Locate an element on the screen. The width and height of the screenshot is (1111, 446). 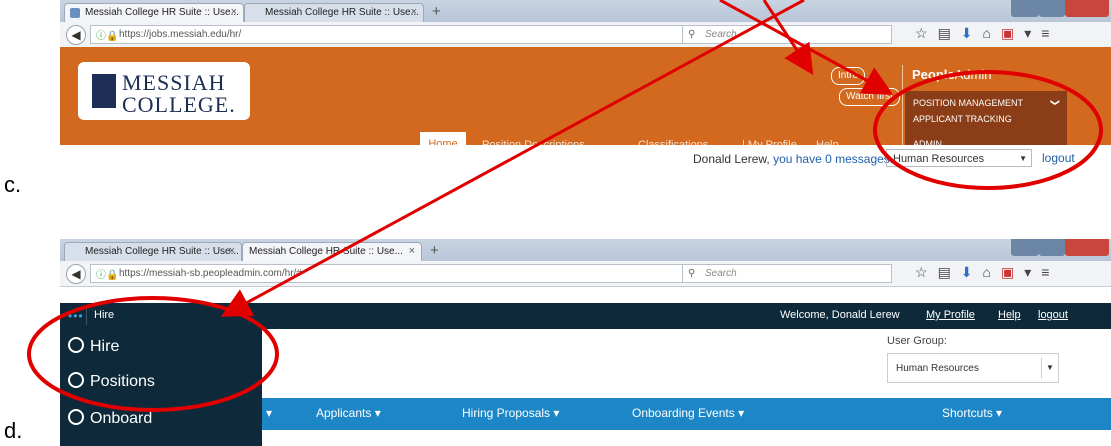
header-divider is located at coordinates (902, 105).